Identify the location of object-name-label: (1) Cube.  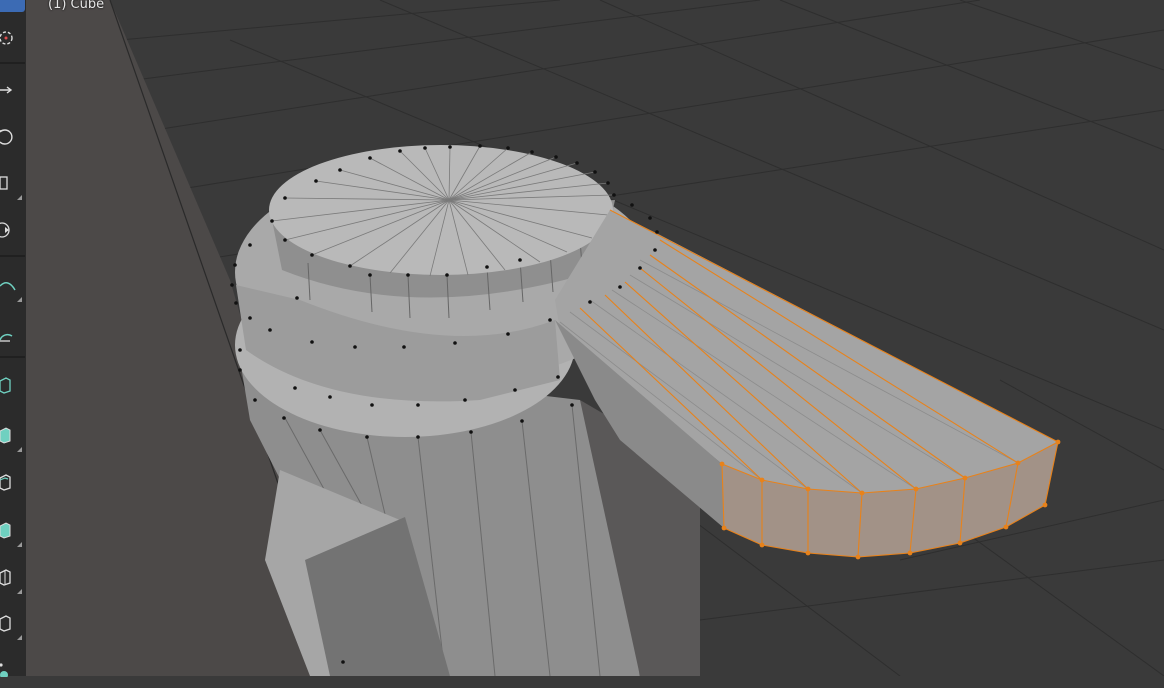
(76, 6).